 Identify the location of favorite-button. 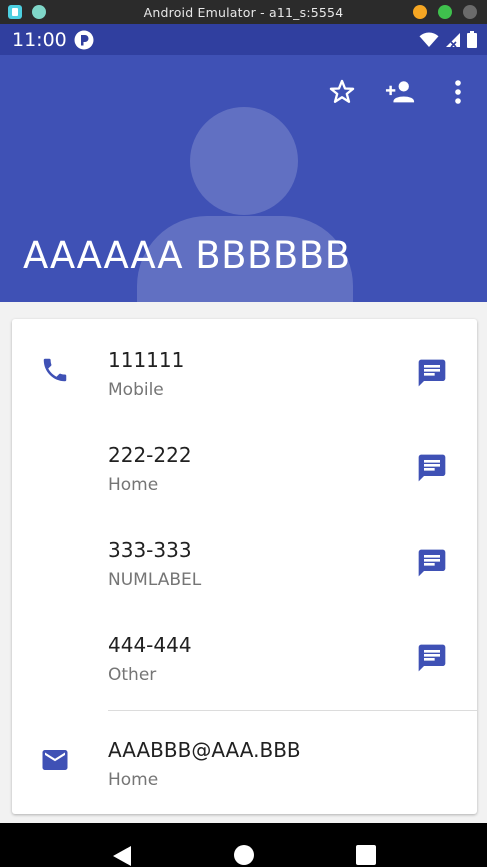
(342, 92).